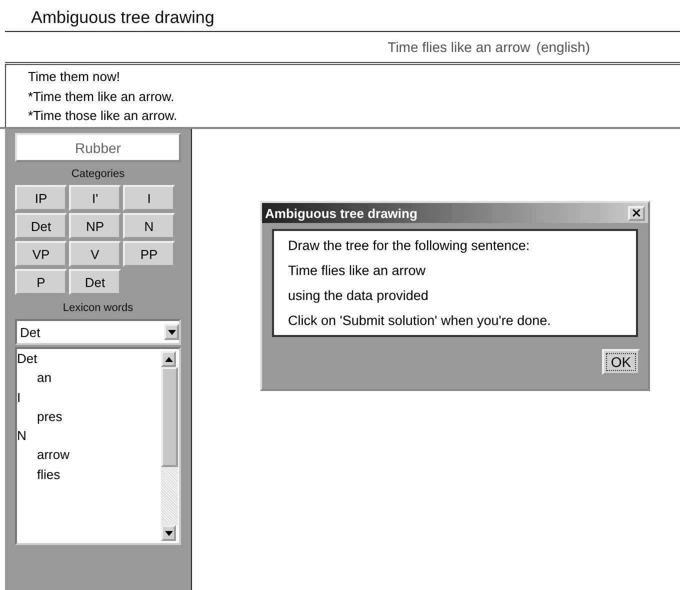 The image size is (680, 590). I want to click on language-text: (english), so click(563, 47).